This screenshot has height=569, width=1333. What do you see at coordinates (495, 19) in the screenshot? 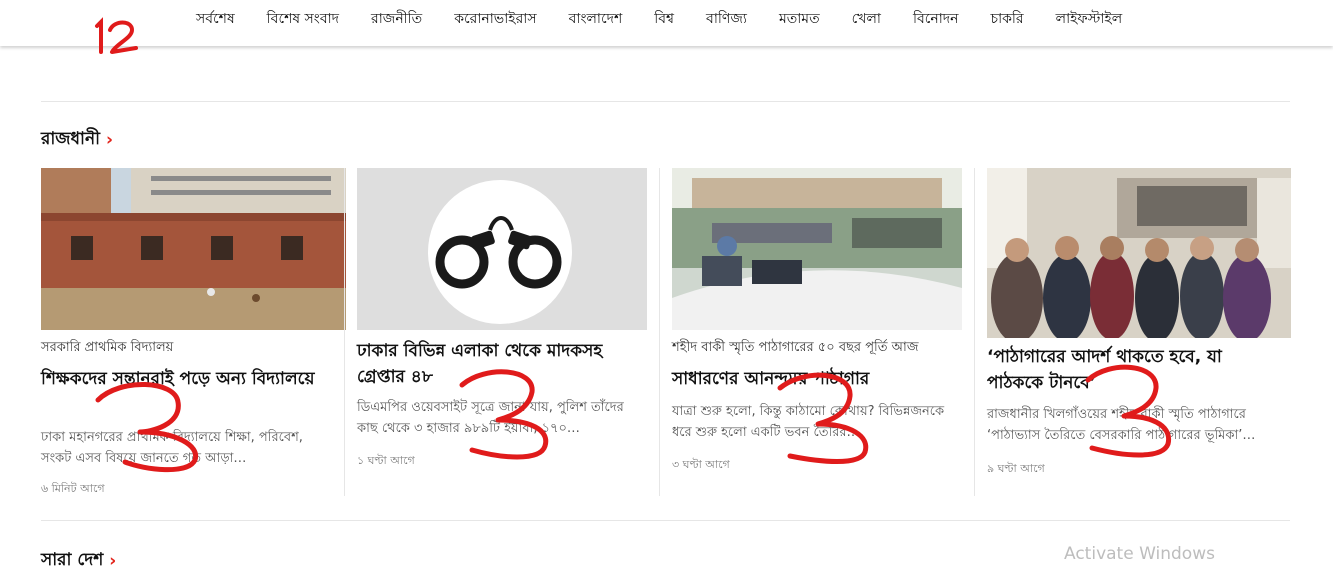
I see `nav-item-coronavirus: করোনাভাইরাস` at bounding box center [495, 19].